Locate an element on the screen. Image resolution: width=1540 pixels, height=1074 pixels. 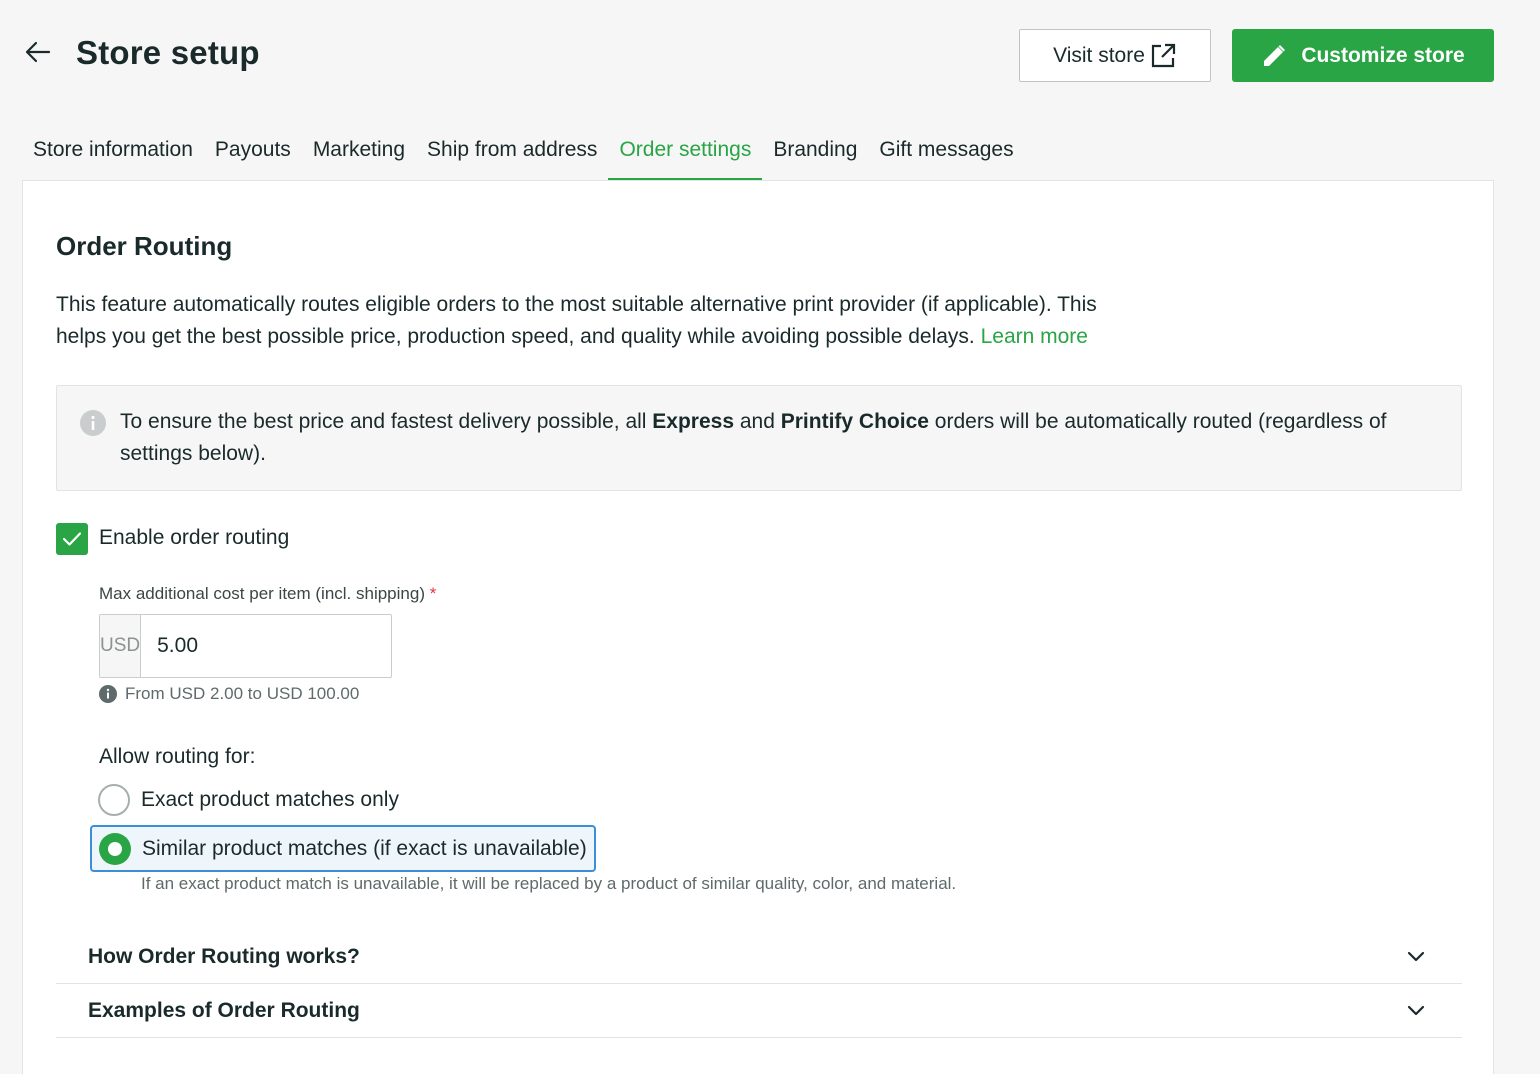
max-cost-hint: From USD 2.00 to USD 100.00 is located at coordinates (229, 694).